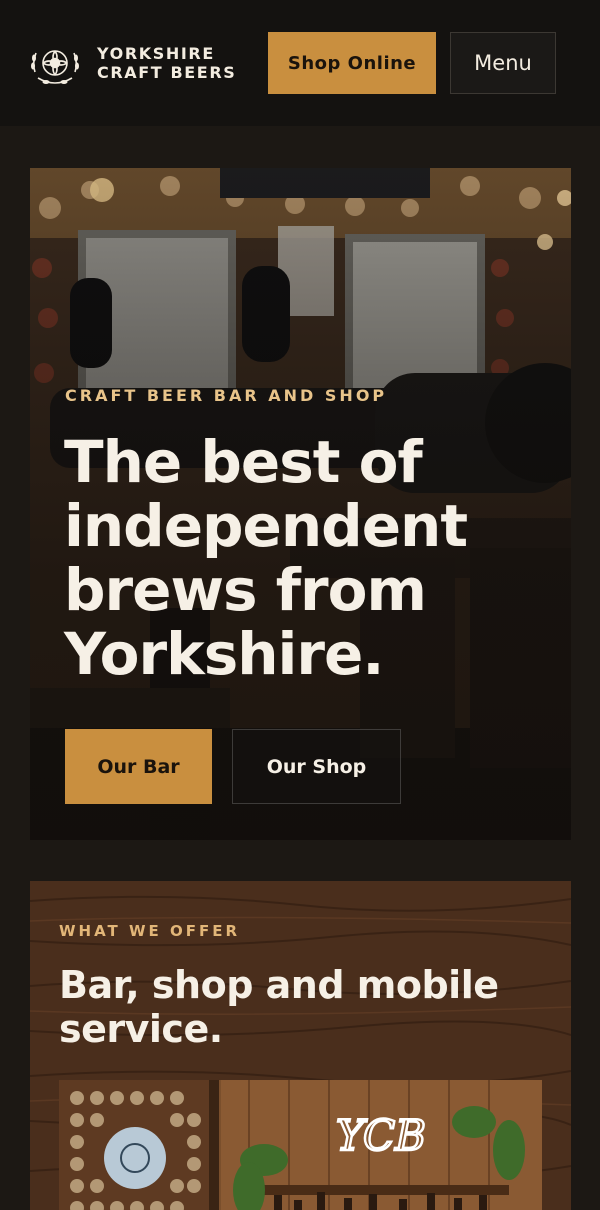 This screenshot has height=1210, width=600. I want to click on brand-line-2: CRAFT BEERS, so click(167, 72).